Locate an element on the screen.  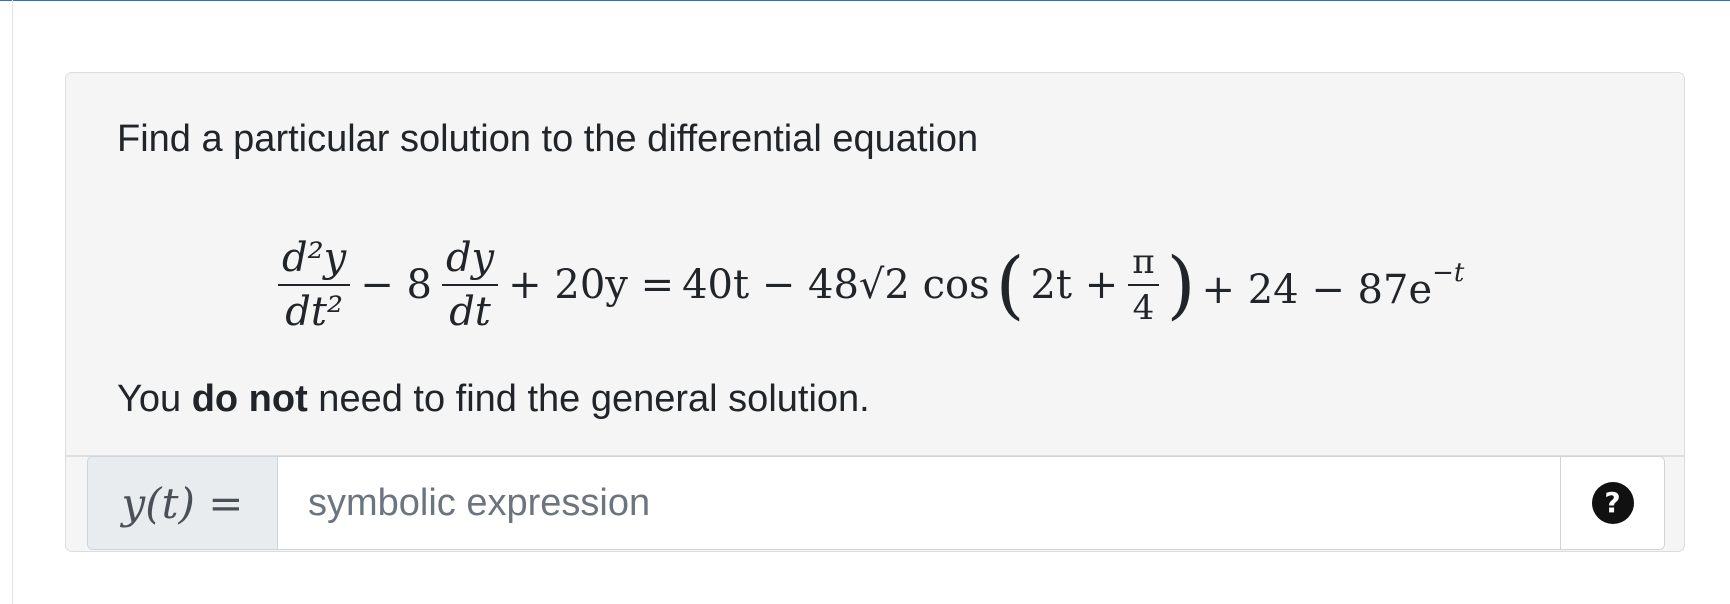
exponent: −t is located at coordinates (1448, 272).